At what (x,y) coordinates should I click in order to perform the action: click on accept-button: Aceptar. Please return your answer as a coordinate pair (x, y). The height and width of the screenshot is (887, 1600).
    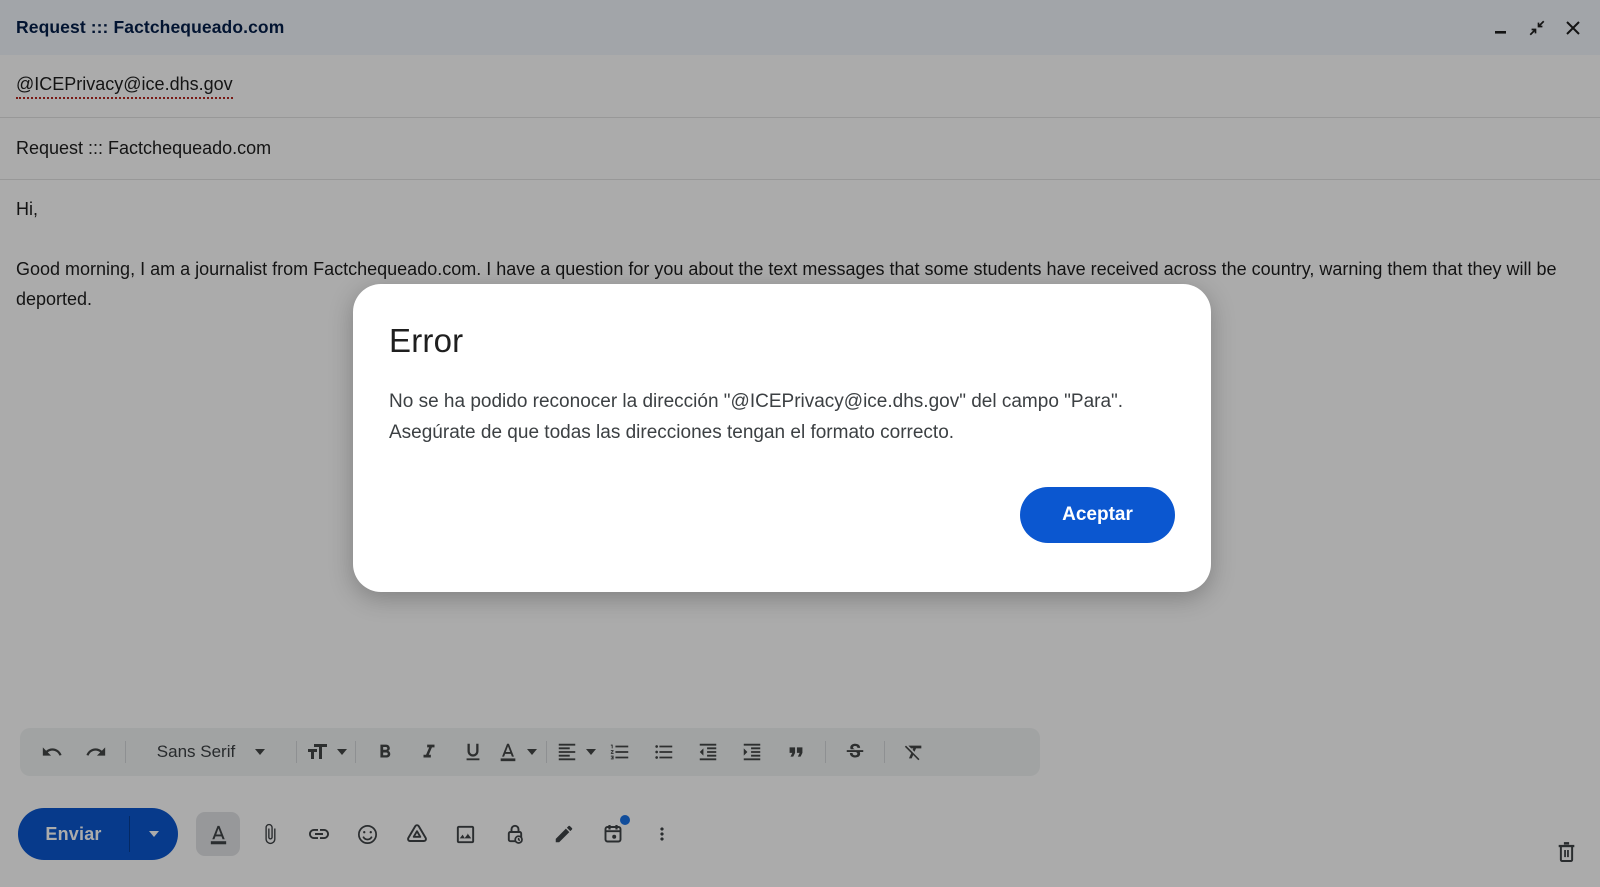
    Looking at the image, I should click on (1097, 515).